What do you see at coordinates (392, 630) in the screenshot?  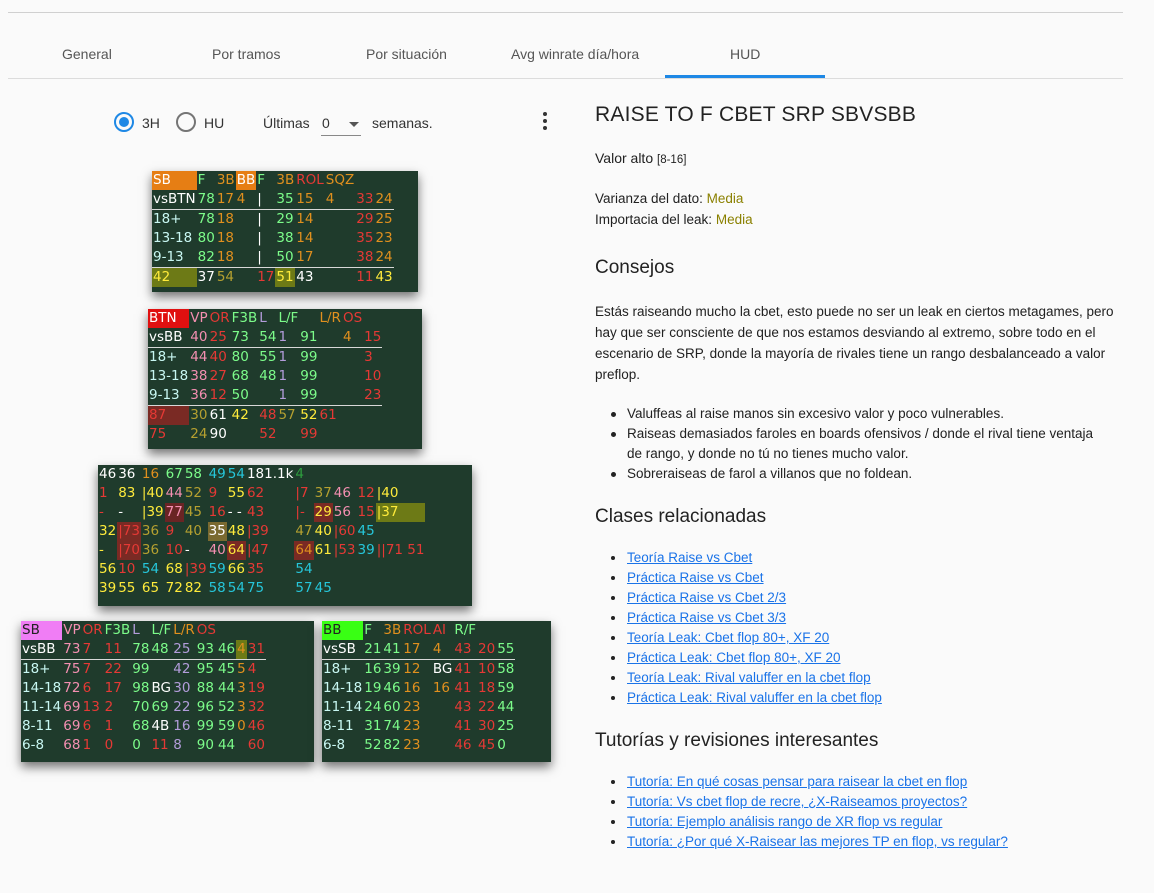 I see `hud-stat: 3B` at bounding box center [392, 630].